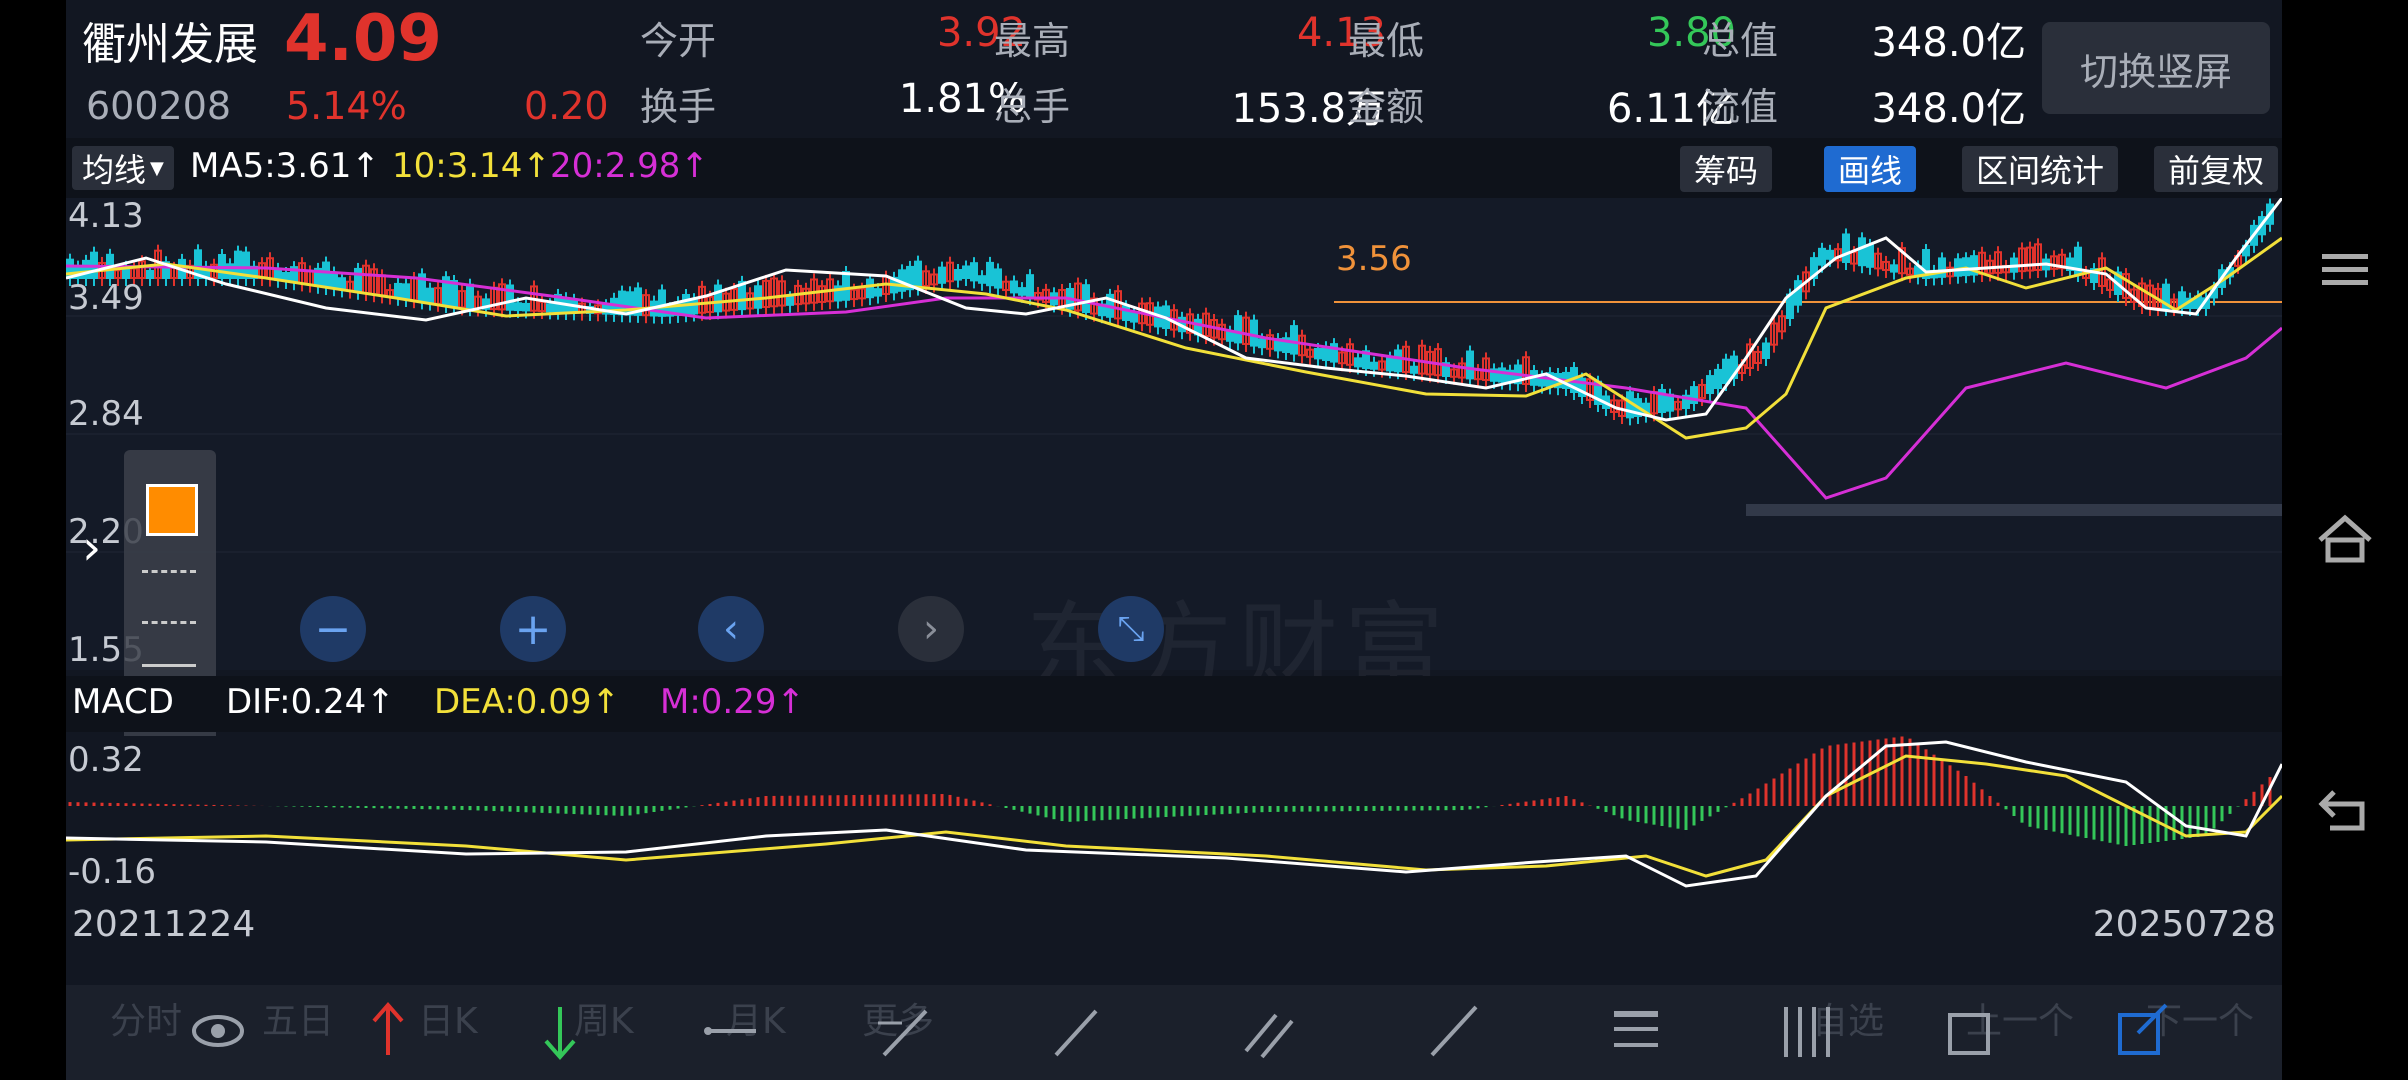 The image size is (2408, 1080). What do you see at coordinates (1180, 1031) in the screenshot?
I see `draw-tools` at bounding box center [1180, 1031].